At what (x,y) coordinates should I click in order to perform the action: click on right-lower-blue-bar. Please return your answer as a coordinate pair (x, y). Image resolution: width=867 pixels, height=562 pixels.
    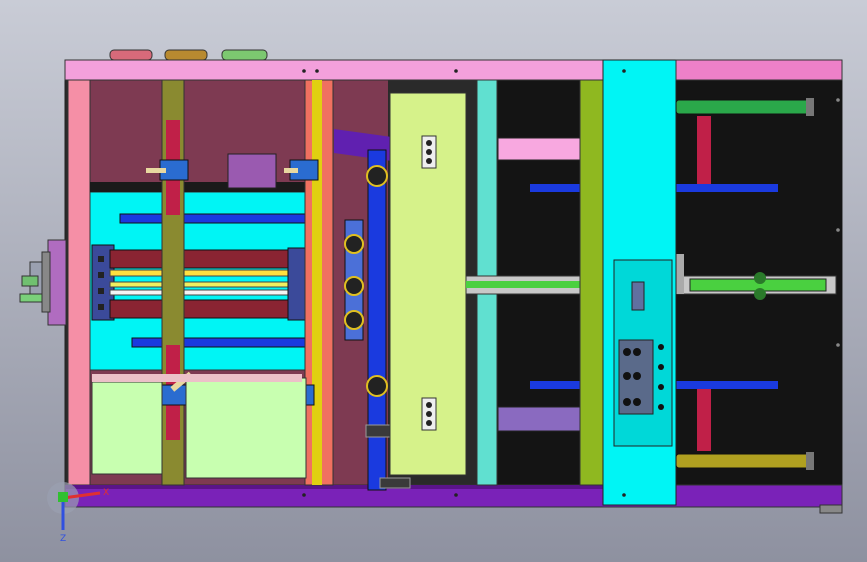
    Looking at the image, I should click on (555, 385).